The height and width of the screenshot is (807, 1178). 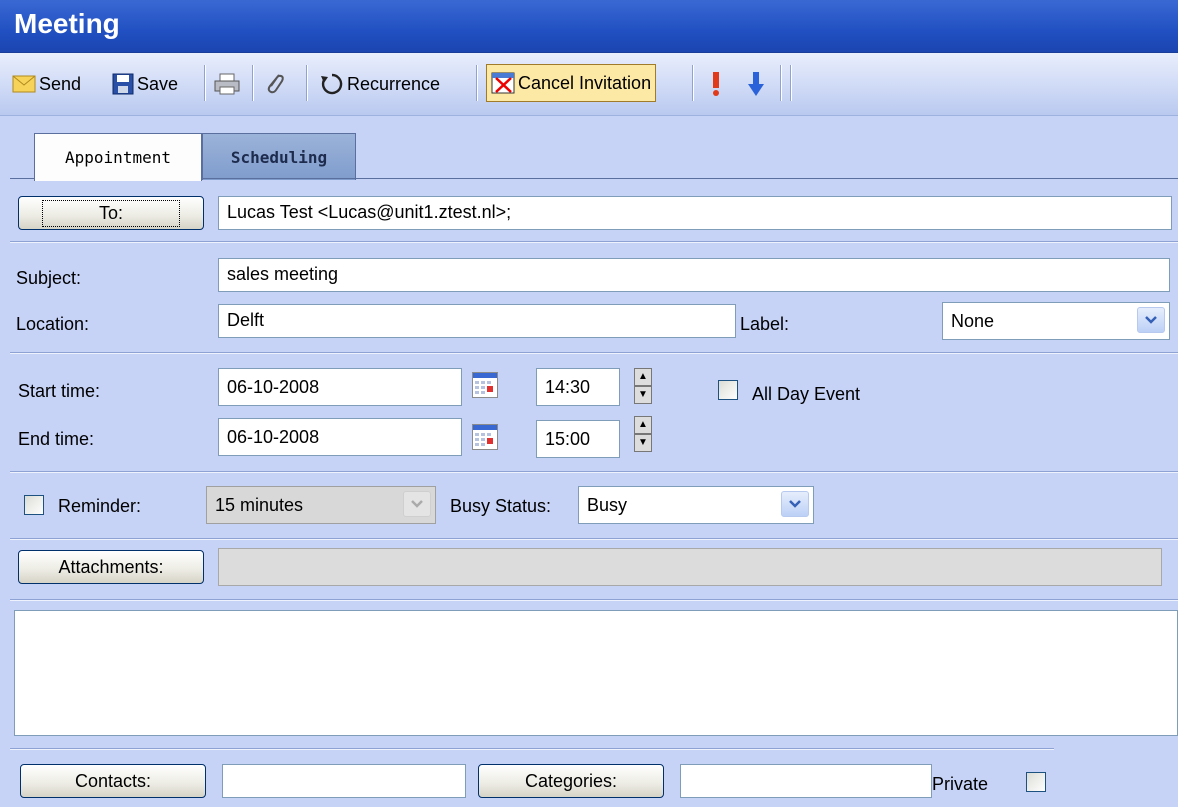 What do you see at coordinates (690, 567) in the screenshot?
I see `attachments-field` at bounding box center [690, 567].